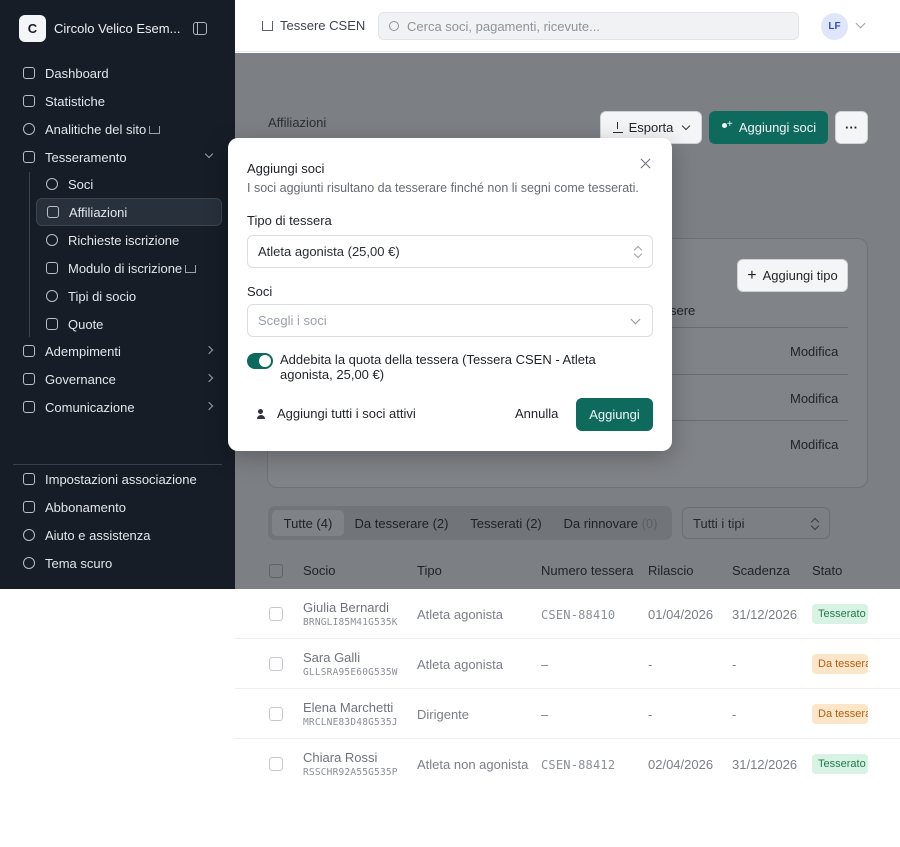 The width and height of the screenshot is (900, 847). What do you see at coordinates (117, 379) in the screenshot?
I see `sidebar-item-governance: Governance` at bounding box center [117, 379].